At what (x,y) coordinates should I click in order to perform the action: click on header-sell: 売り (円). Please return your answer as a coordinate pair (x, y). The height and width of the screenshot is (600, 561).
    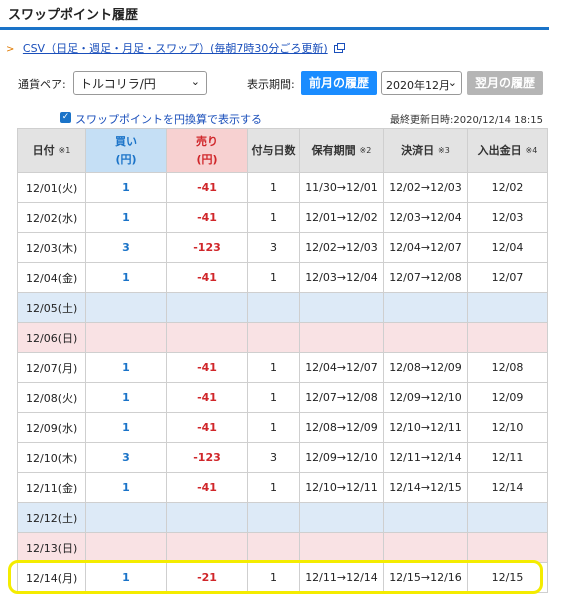
    Looking at the image, I should click on (207, 150).